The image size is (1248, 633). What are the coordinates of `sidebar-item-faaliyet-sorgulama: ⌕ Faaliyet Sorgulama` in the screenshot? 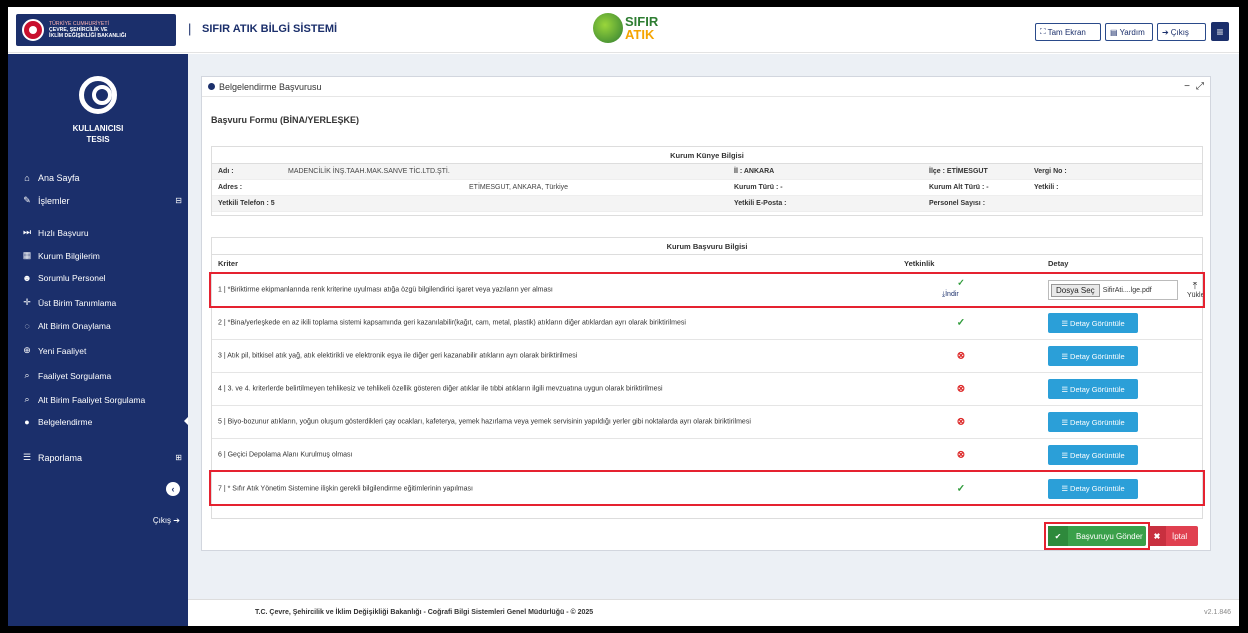 It's located at (98, 375).